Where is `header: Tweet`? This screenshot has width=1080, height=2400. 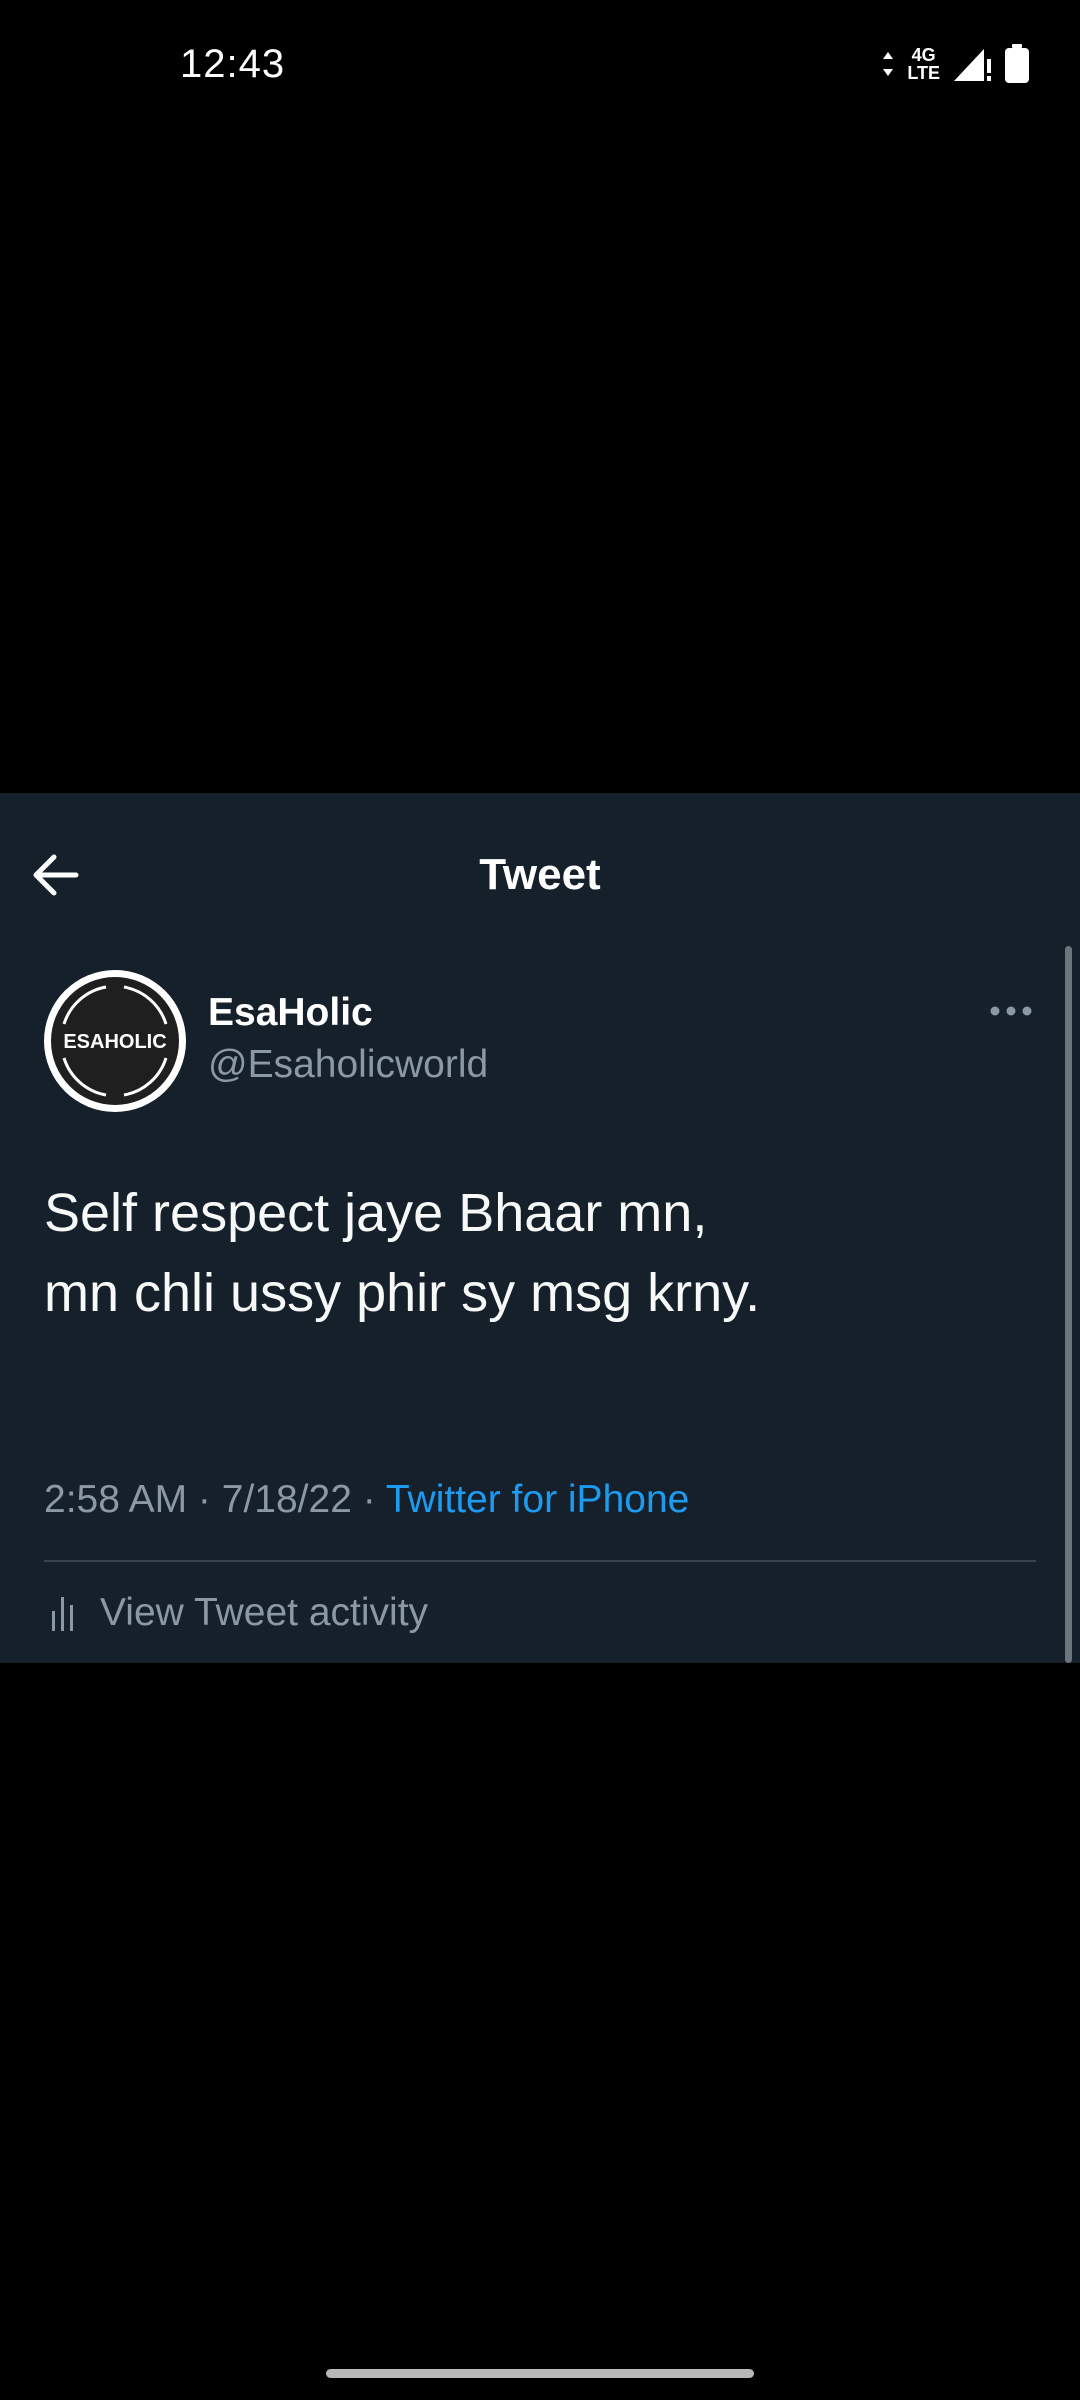
header: Tweet is located at coordinates (540, 873).